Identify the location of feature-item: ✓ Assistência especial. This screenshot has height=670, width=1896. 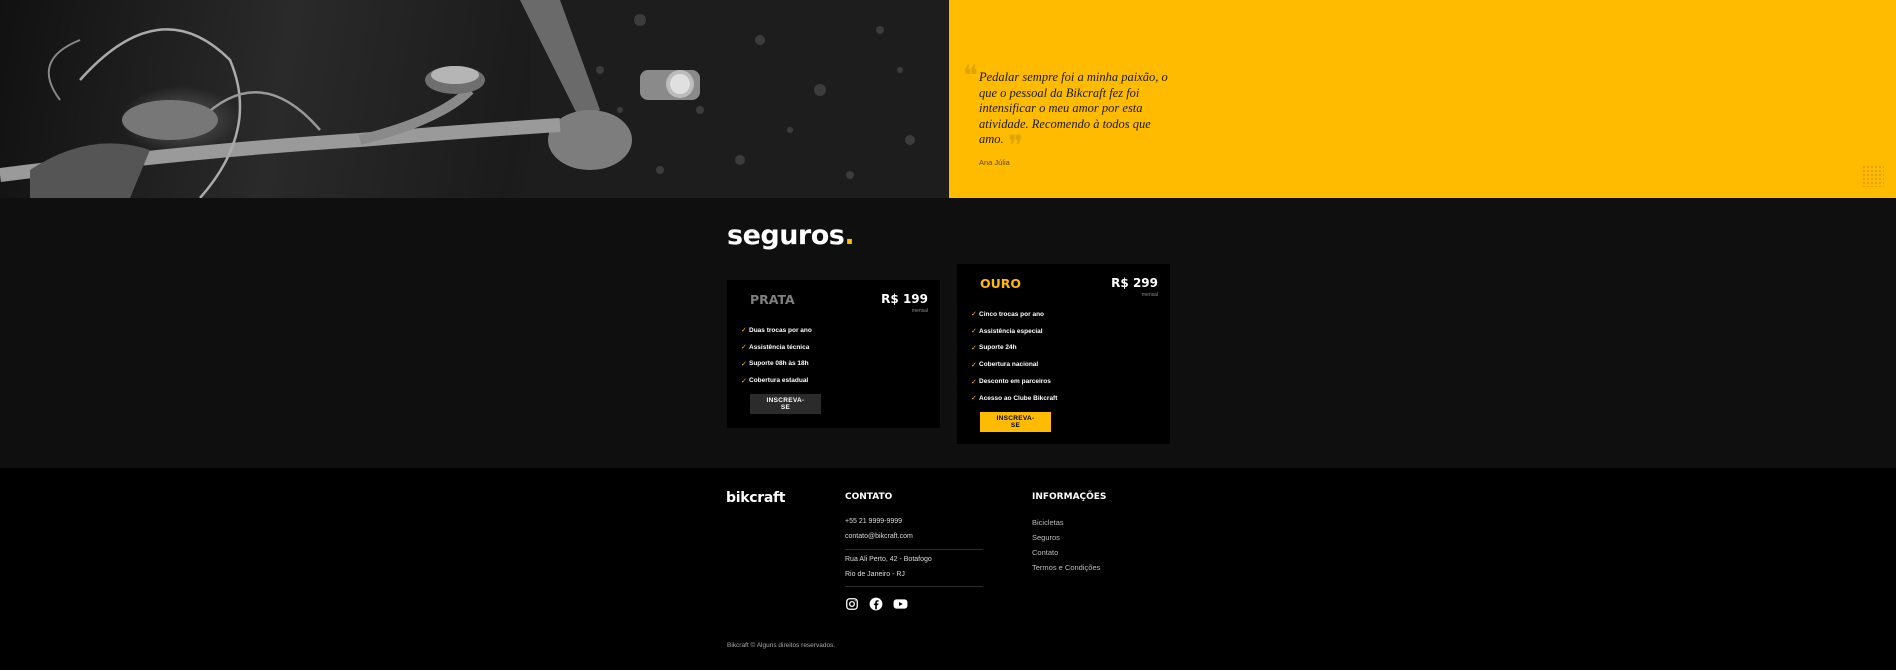
(1014, 331).